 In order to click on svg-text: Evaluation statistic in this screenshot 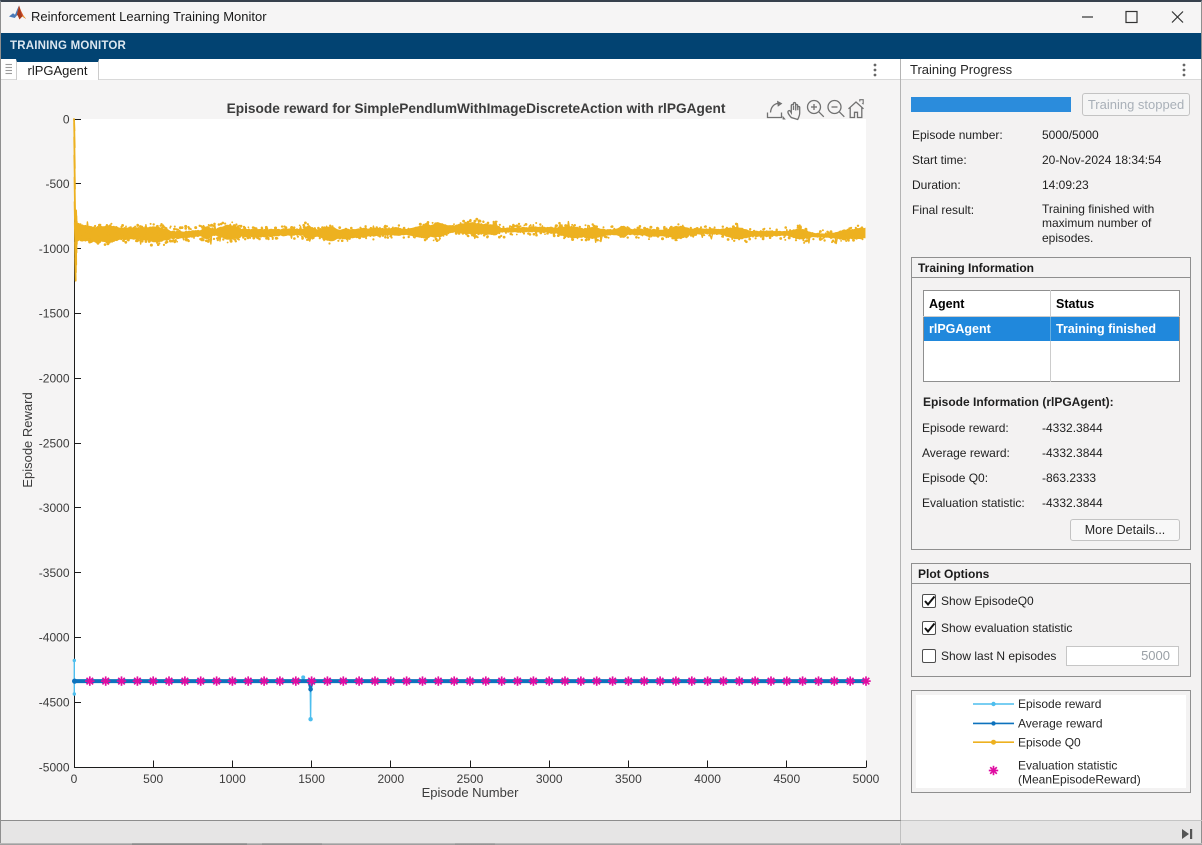, I will do `click(1067, 766)`.